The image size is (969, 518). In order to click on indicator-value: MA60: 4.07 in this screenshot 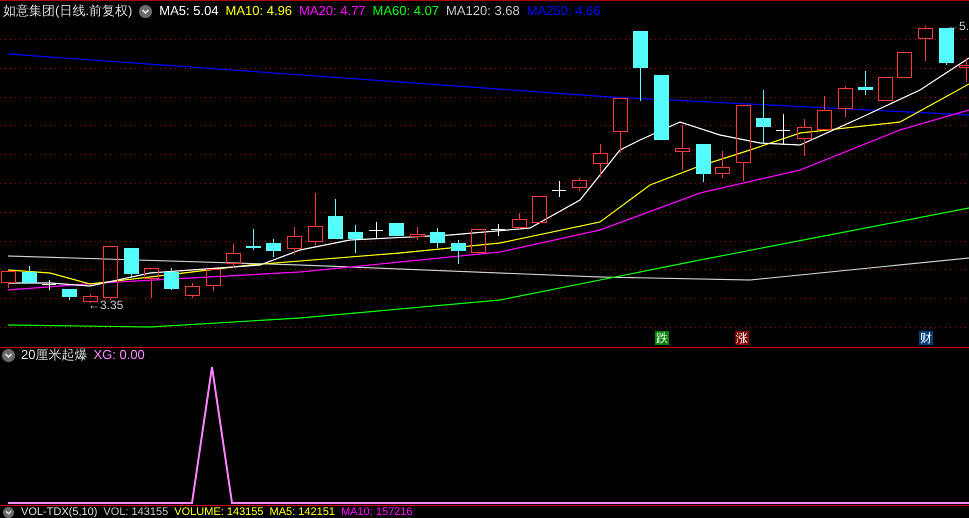, I will do `click(406, 11)`.